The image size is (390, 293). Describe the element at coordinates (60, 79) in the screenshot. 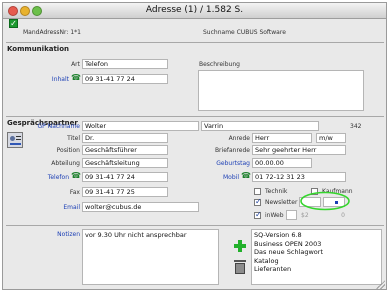

I see `inhalt-label: Inhalt` at that location.